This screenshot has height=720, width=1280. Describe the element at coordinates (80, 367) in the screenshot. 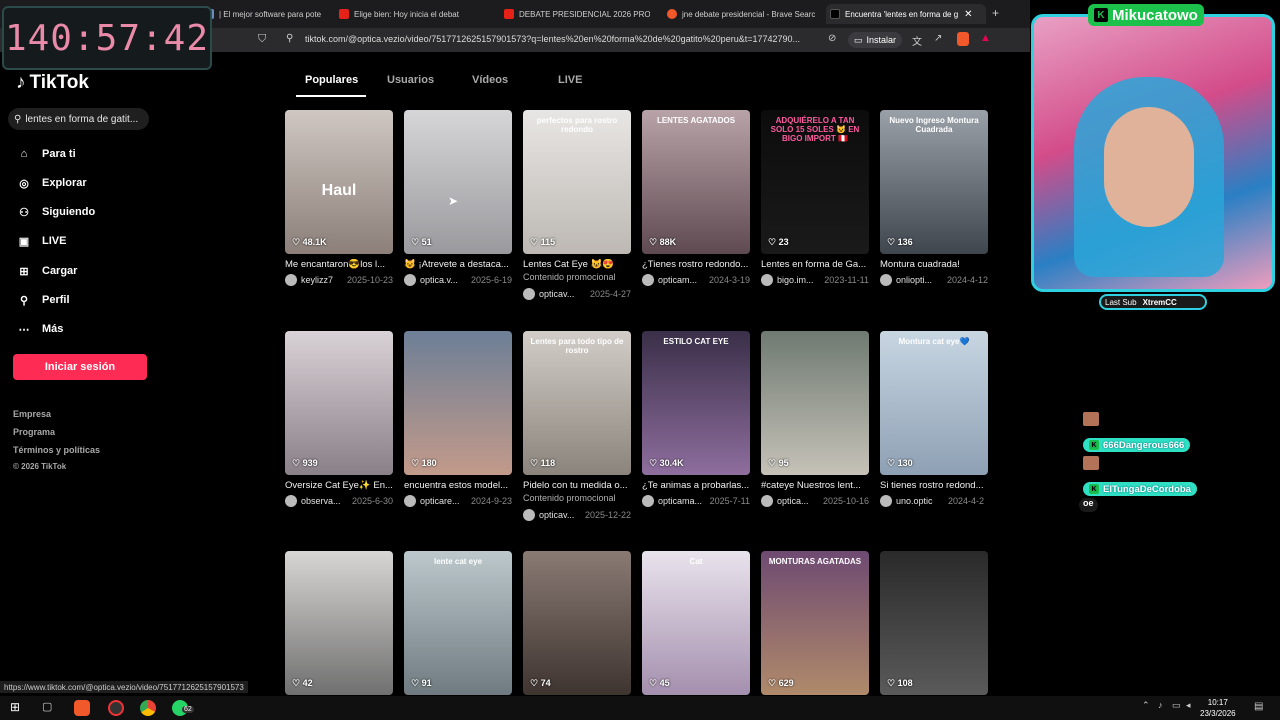

I see `login-button: Iniciar sesión` at that location.